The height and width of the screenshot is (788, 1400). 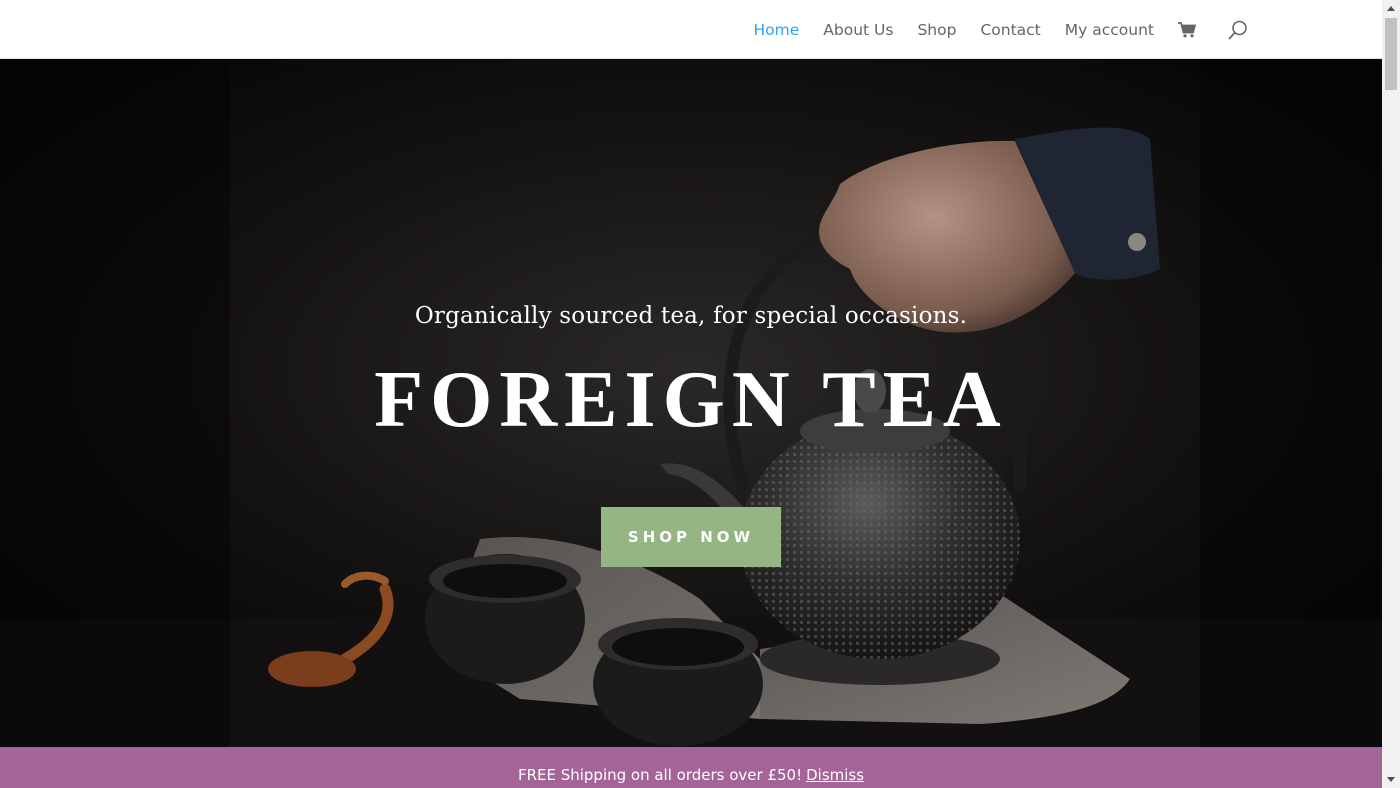 What do you see at coordinates (1187, 29) in the screenshot?
I see `shopping-cart-icon` at bounding box center [1187, 29].